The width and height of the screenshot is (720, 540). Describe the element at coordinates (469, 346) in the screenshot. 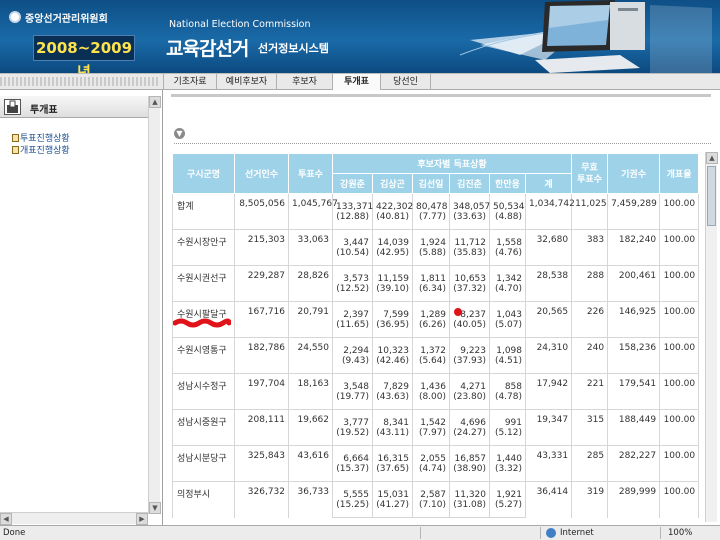

I see `candidate-votes-cell: 9,223` at that location.